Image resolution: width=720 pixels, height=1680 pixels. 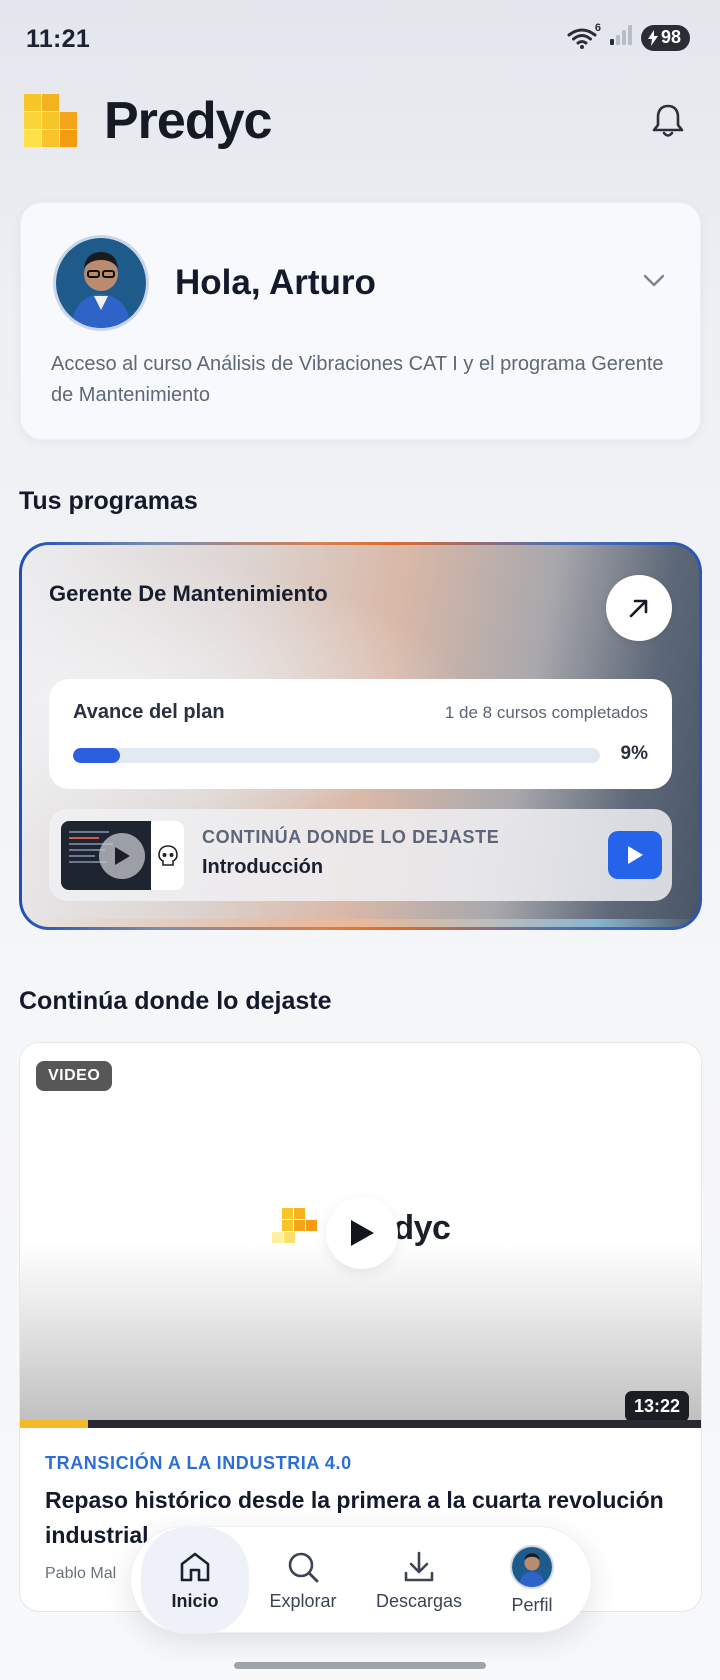 I want to click on resume-kicker: CONTINÚA DONDE LO DEJASTE, so click(x=351, y=837).